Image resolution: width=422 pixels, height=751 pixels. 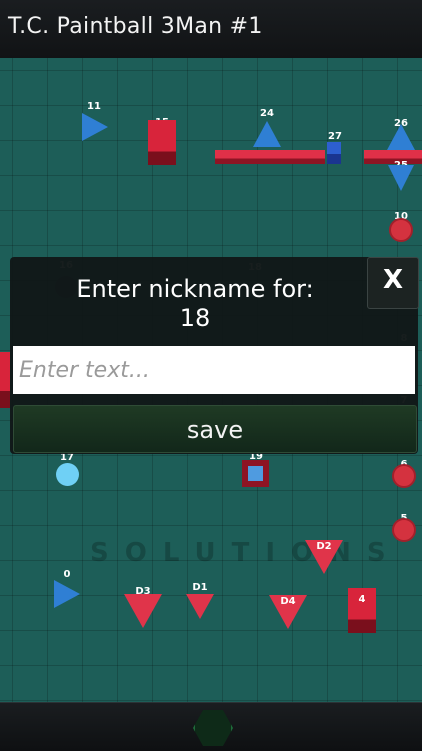 I want to click on bunker-bar-center, so click(x=270, y=157).